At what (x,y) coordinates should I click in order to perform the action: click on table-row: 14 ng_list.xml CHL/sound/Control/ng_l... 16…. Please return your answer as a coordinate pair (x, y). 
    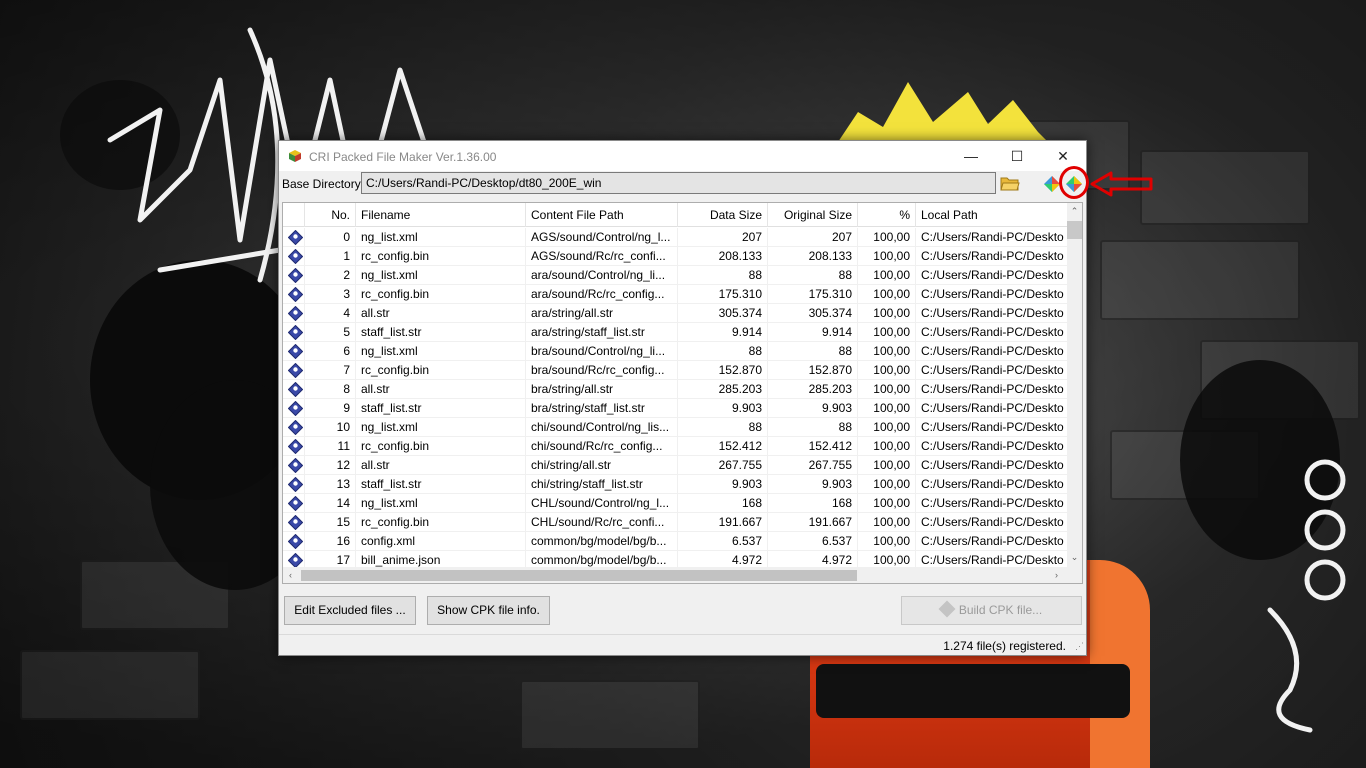
    Looking at the image, I should click on (675, 503).